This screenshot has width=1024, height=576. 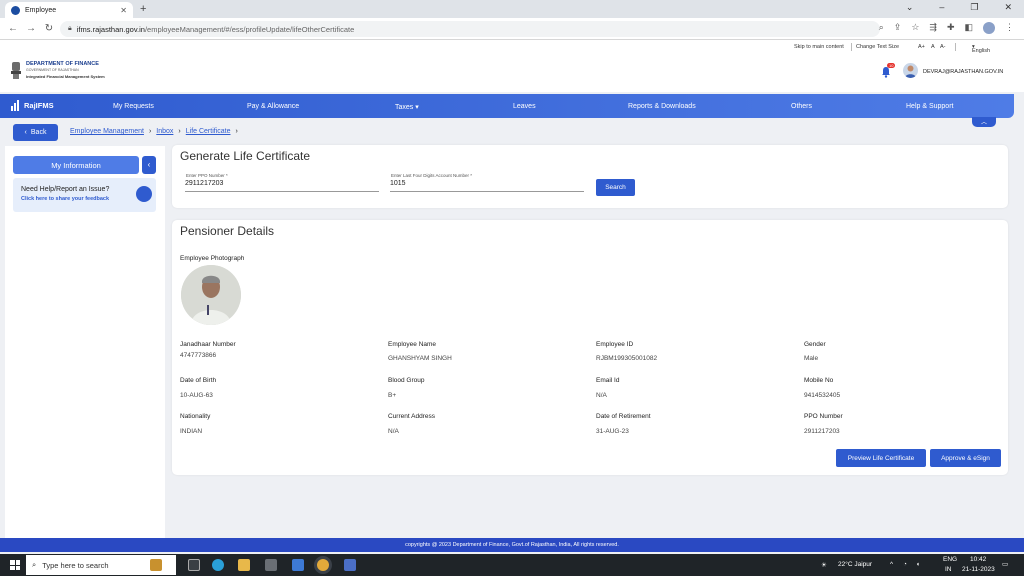 What do you see at coordinates (273, 106) in the screenshot?
I see `nav-item-pay-allowance: Pay & Allowance` at bounding box center [273, 106].